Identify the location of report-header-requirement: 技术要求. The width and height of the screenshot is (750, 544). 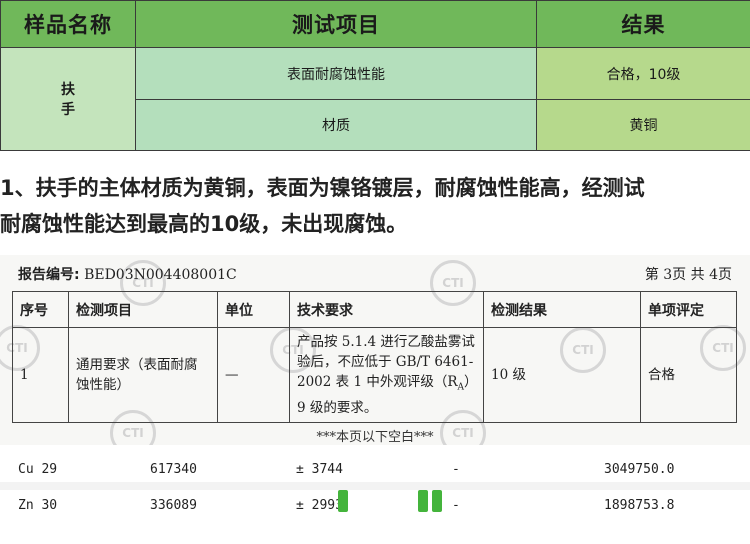
(386, 309).